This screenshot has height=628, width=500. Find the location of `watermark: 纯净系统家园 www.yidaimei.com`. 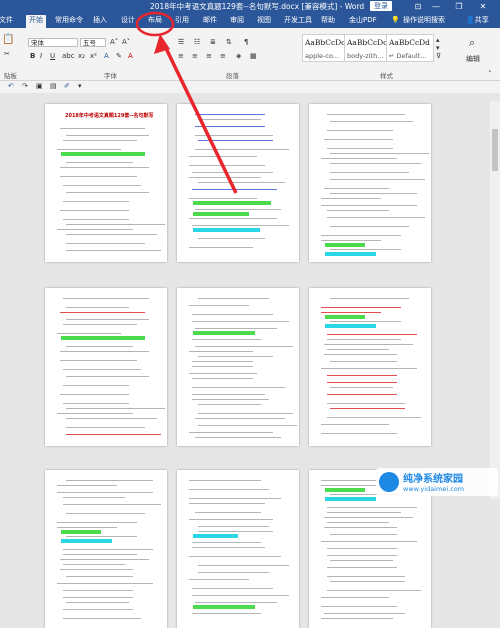

watermark: 纯净系统家园 www.yidaimei.com is located at coordinates (437, 482).